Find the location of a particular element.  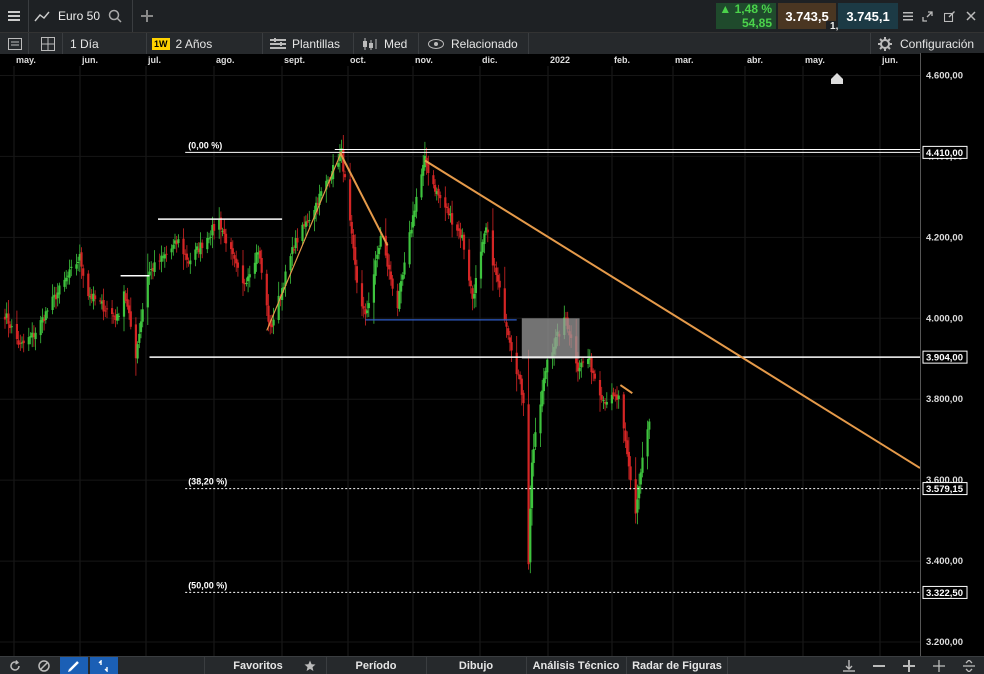

favorites-tab: Favoritos is located at coordinates (257, 665).